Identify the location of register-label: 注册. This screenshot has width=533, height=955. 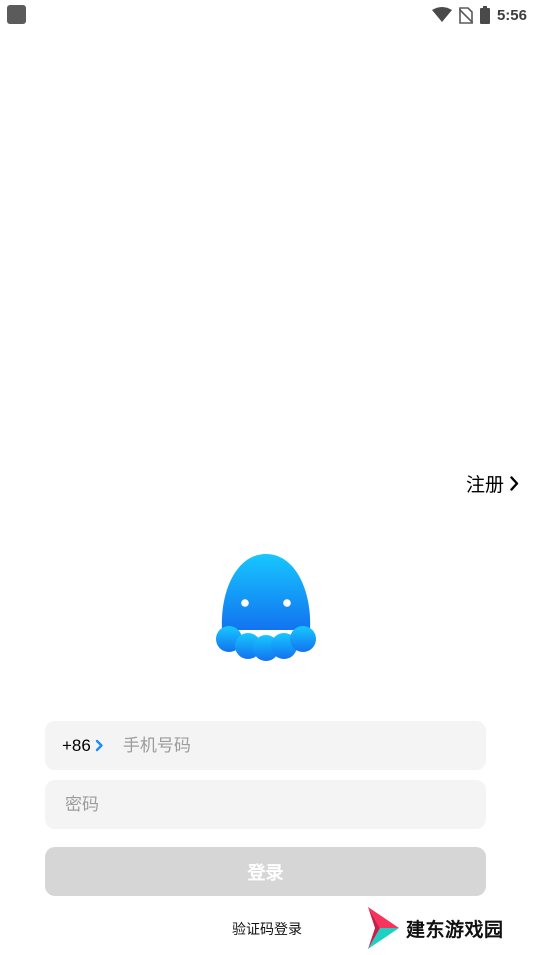
(484, 485).